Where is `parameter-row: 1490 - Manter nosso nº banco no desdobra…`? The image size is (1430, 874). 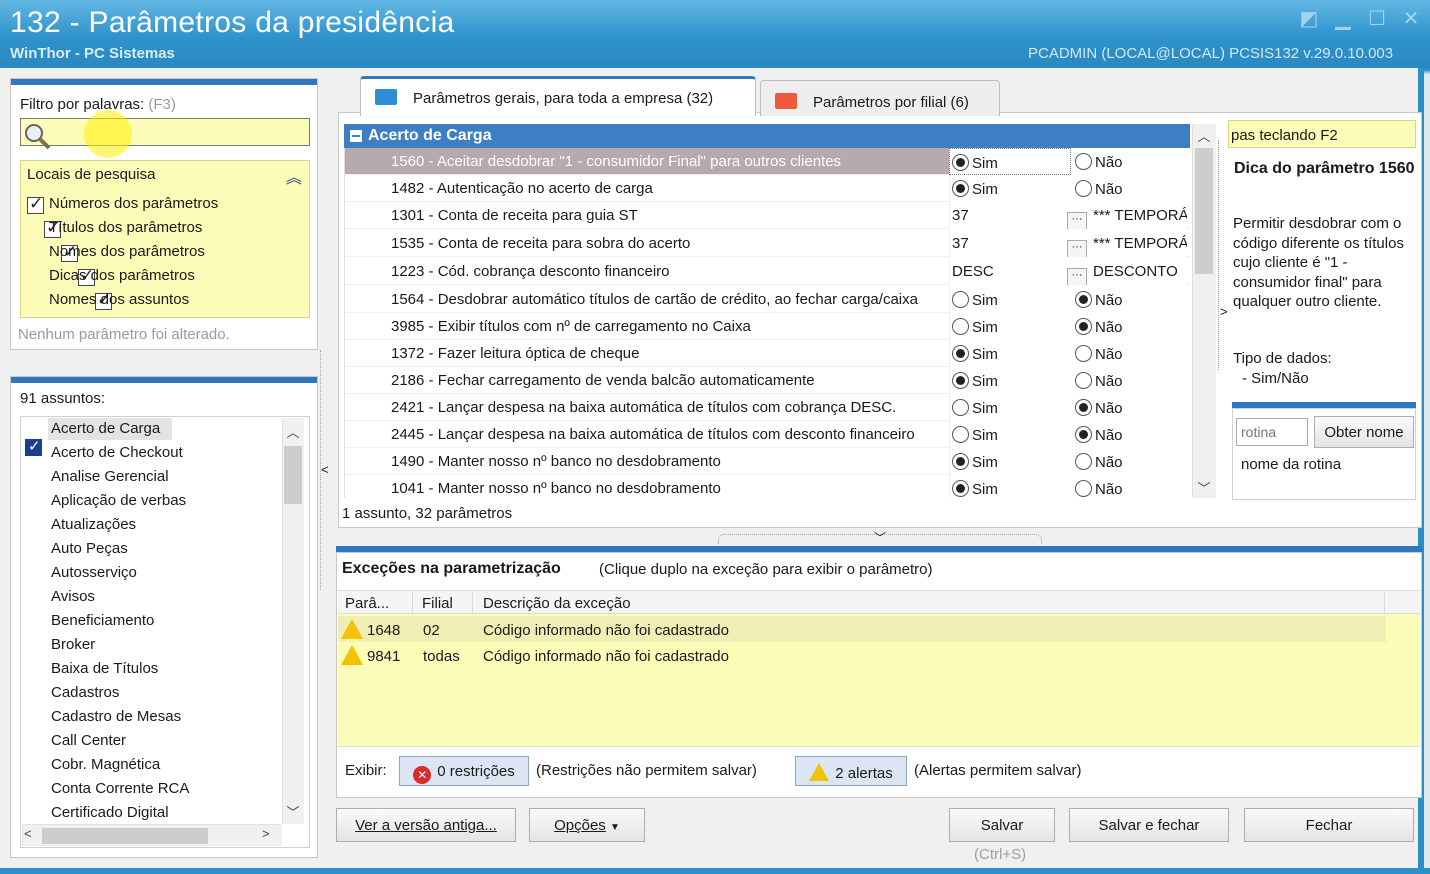 parameter-row: 1490 - Manter nosso nº banco no desdobra… is located at coordinates (767, 461).